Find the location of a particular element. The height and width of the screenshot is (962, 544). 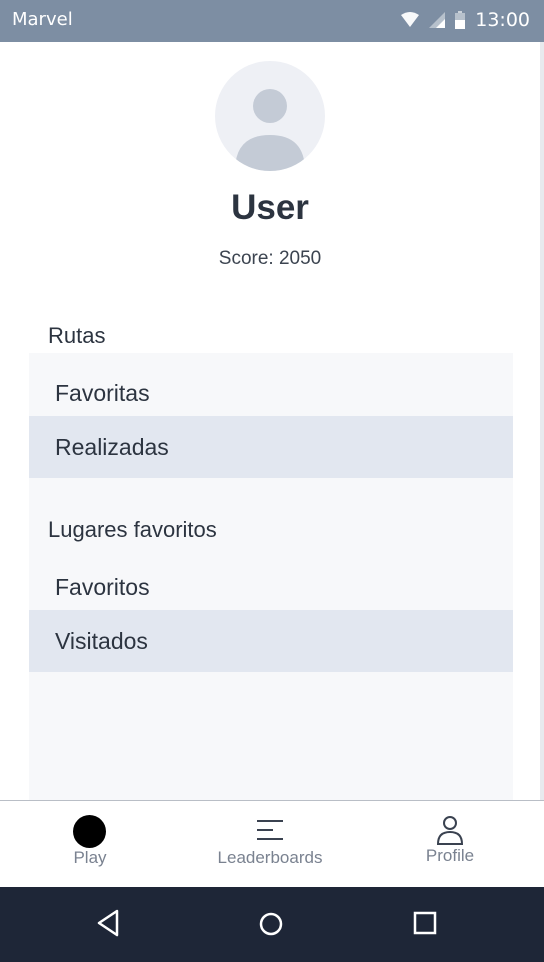

tab-profile: Profile is located at coordinates (450, 844).